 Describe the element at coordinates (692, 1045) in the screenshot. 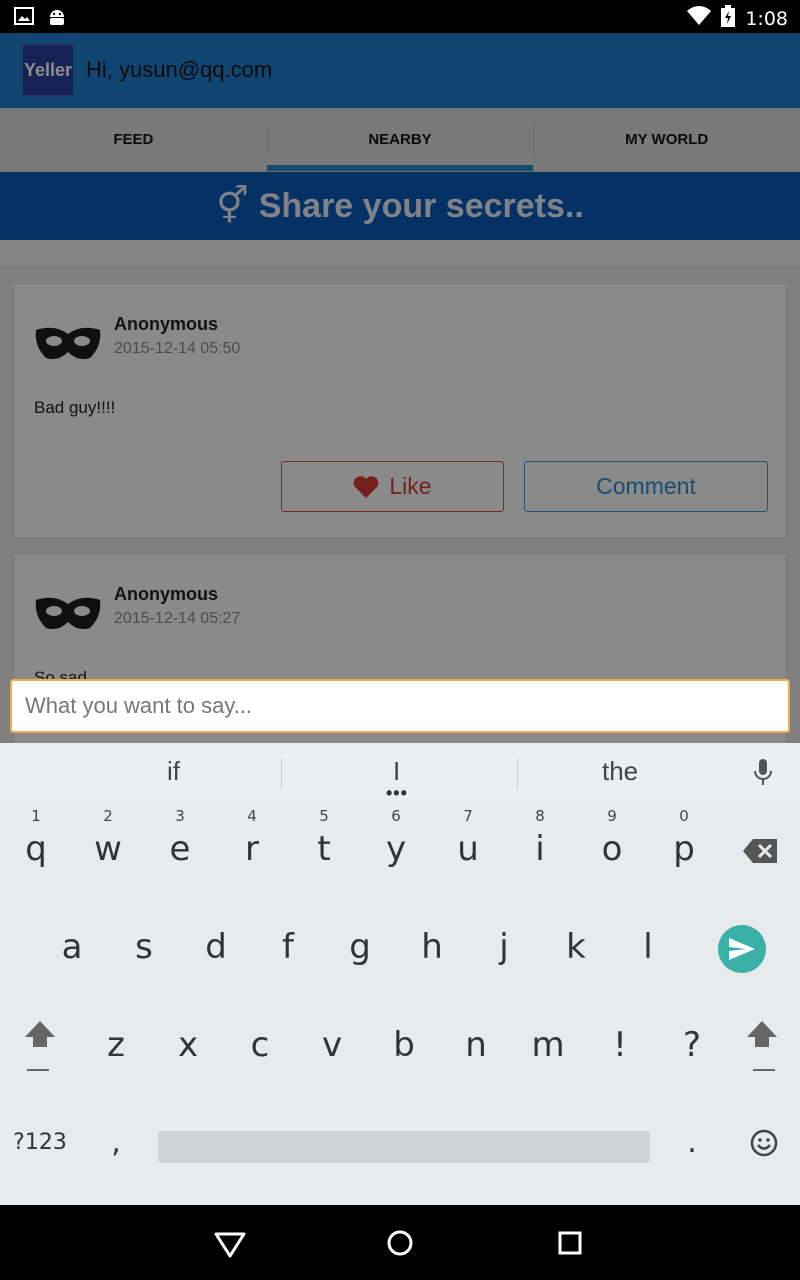

I see `key-question: ?` at that location.